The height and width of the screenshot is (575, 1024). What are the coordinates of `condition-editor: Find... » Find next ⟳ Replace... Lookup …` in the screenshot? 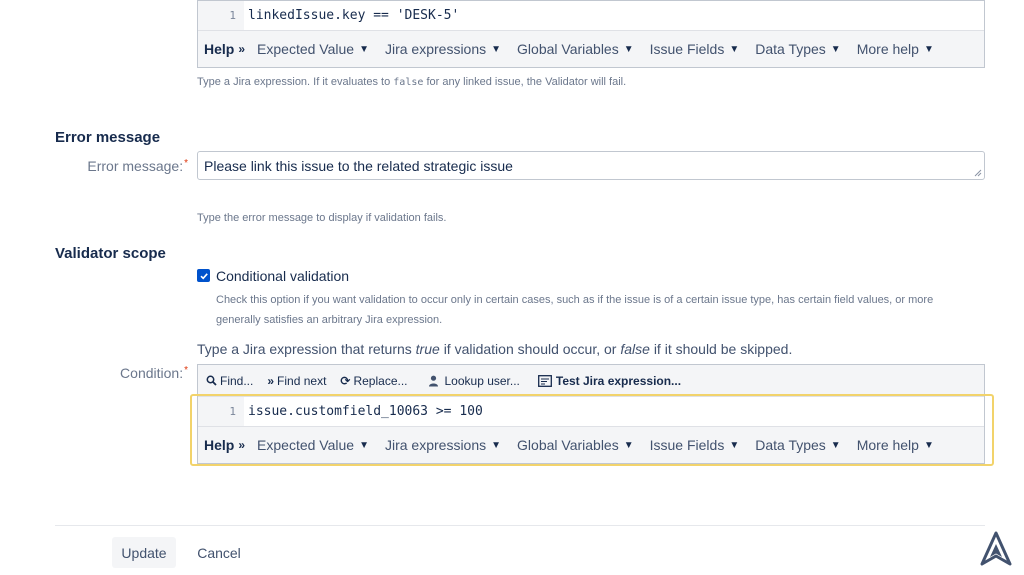 It's located at (591, 414).